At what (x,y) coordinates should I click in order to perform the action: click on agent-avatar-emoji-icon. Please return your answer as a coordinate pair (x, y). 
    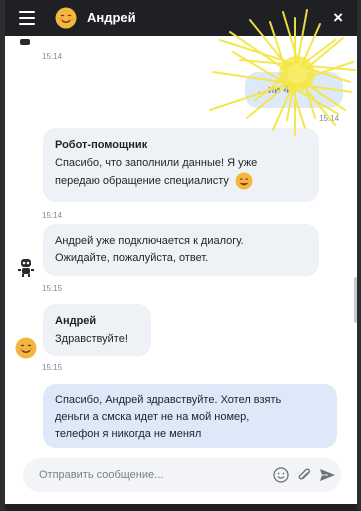
    Looking at the image, I should click on (26, 348).